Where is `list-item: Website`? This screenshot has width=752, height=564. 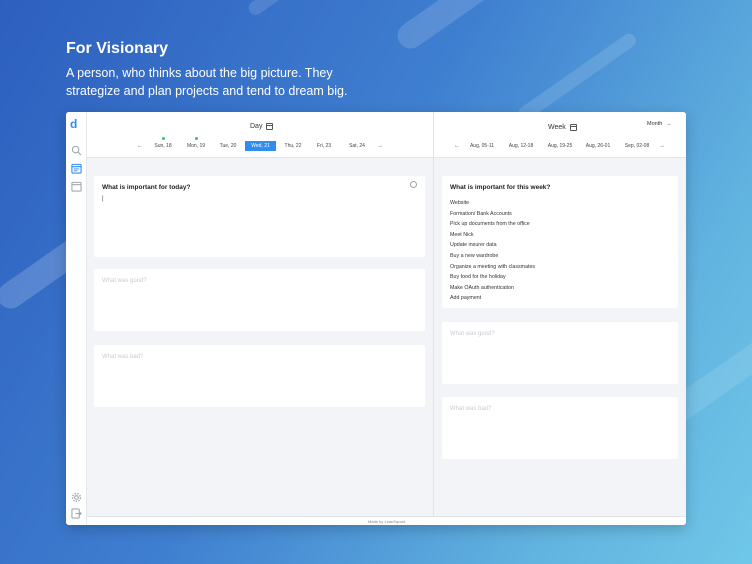 list-item: Website is located at coordinates (492, 203).